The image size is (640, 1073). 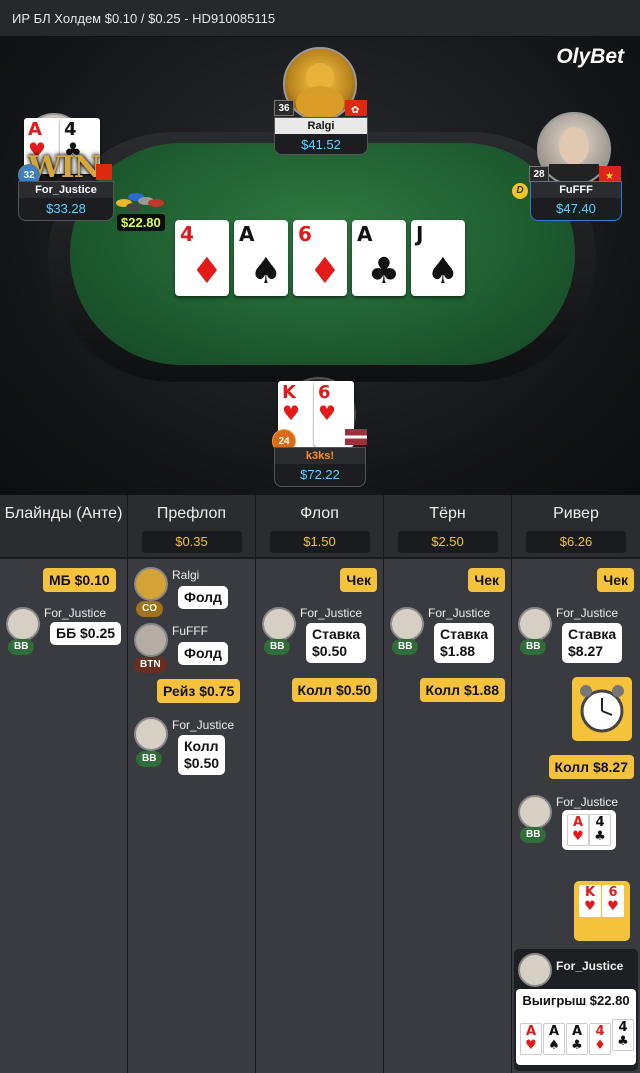 What do you see at coordinates (284, 108) in the screenshot?
I see `level-badge: 36` at bounding box center [284, 108].